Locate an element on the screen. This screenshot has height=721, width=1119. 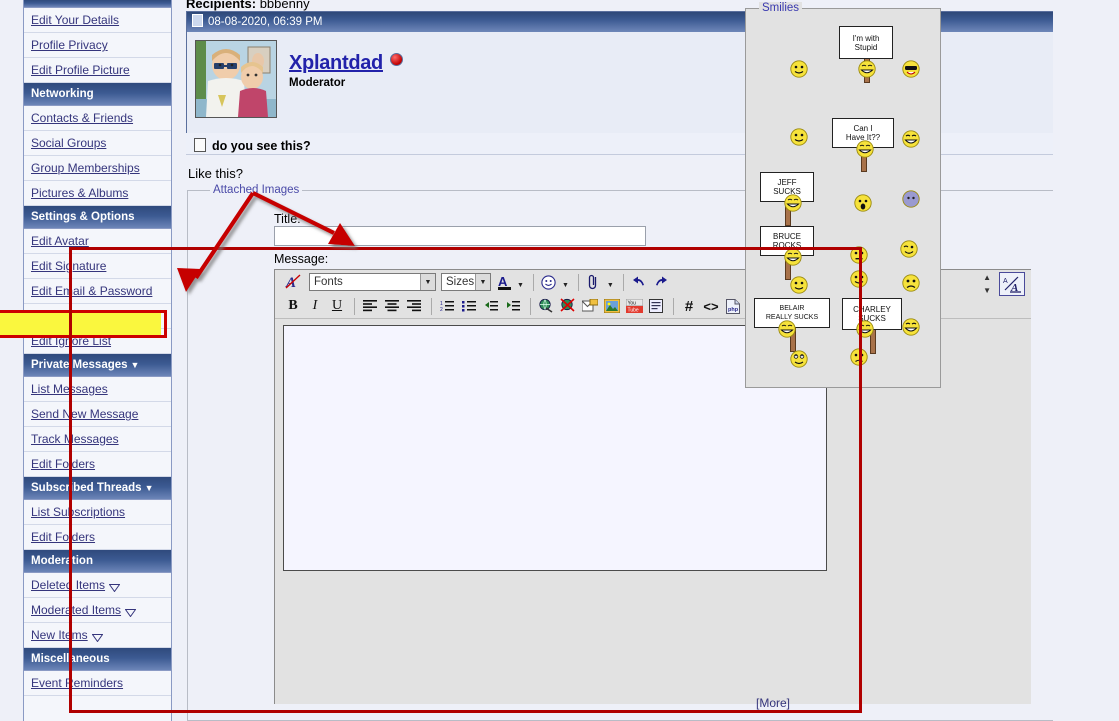
sidebar-item-moderated-items: Moderated Items is located at coordinates (97, 610).